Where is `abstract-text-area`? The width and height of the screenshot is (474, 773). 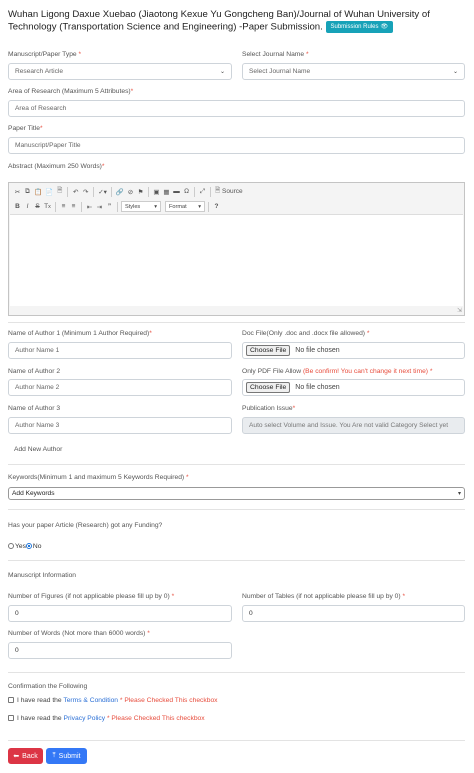
abstract-text-area is located at coordinates (236, 260).